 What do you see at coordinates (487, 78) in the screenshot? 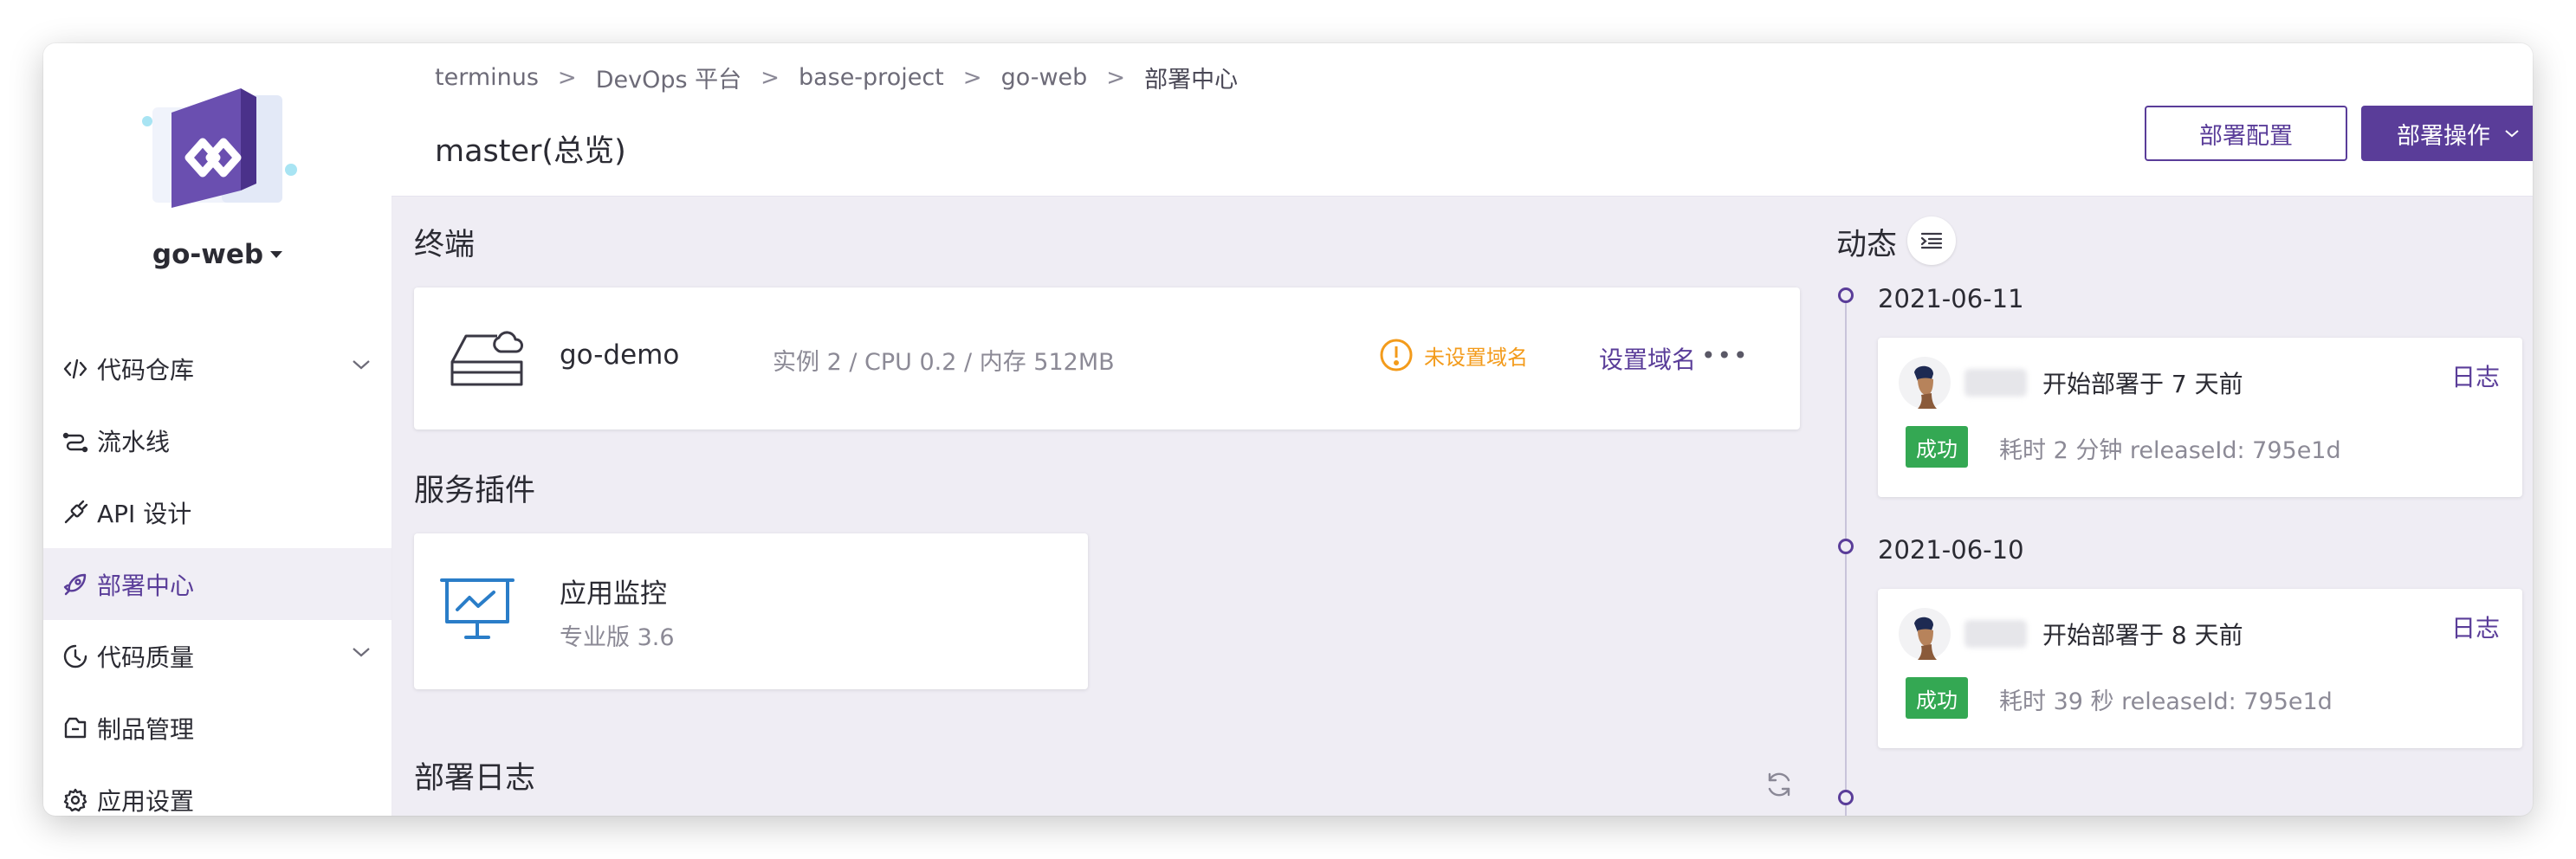
I see `breadcrumb-item: terminus` at bounding box center [487, 78].